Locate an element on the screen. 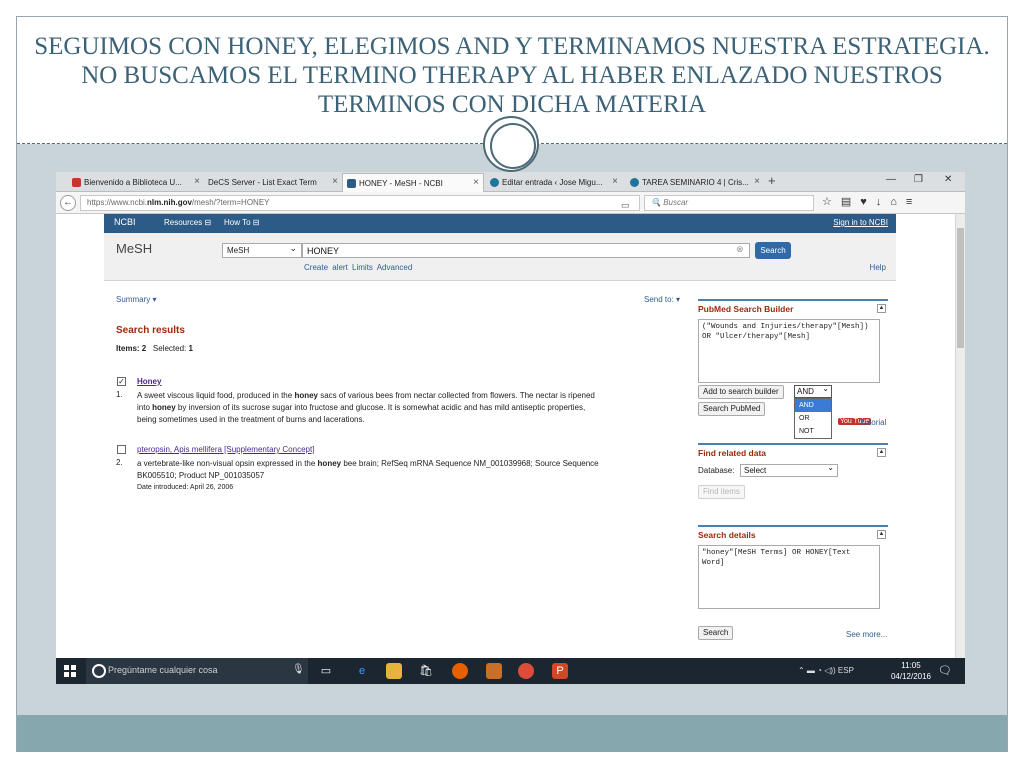  slide-divider-right is located at coordinates (774, 143).